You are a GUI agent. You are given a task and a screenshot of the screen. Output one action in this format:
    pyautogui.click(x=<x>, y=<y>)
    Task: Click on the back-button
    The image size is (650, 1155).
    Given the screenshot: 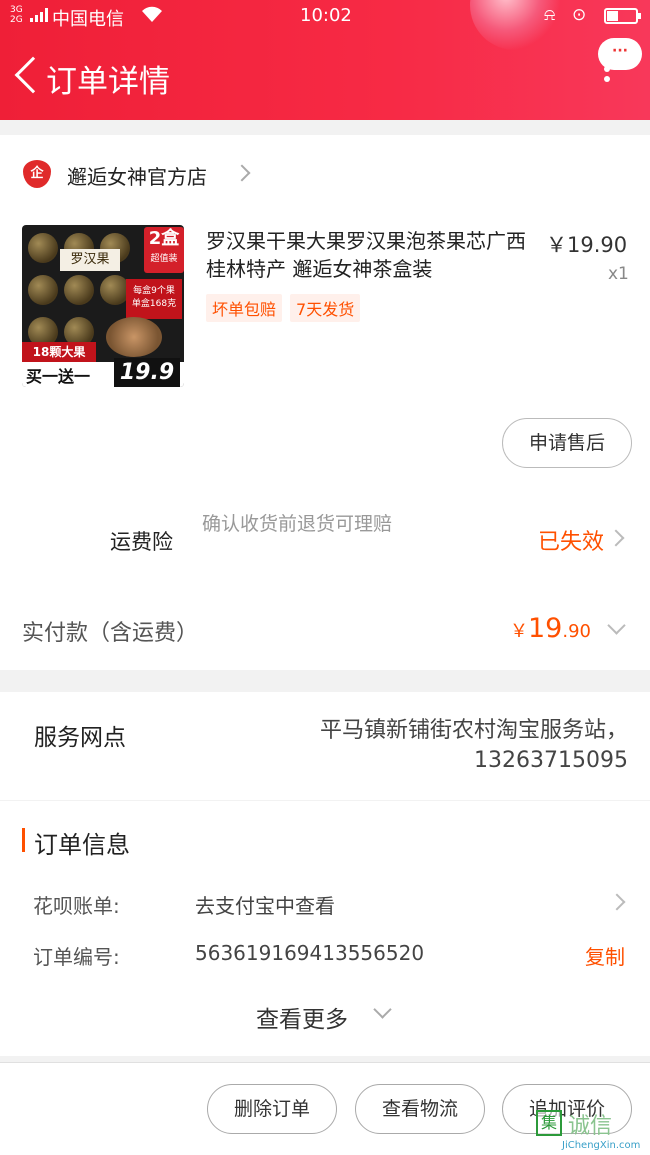 What is the action you would take?
    pyautogui.click(x=32, y=76)
    